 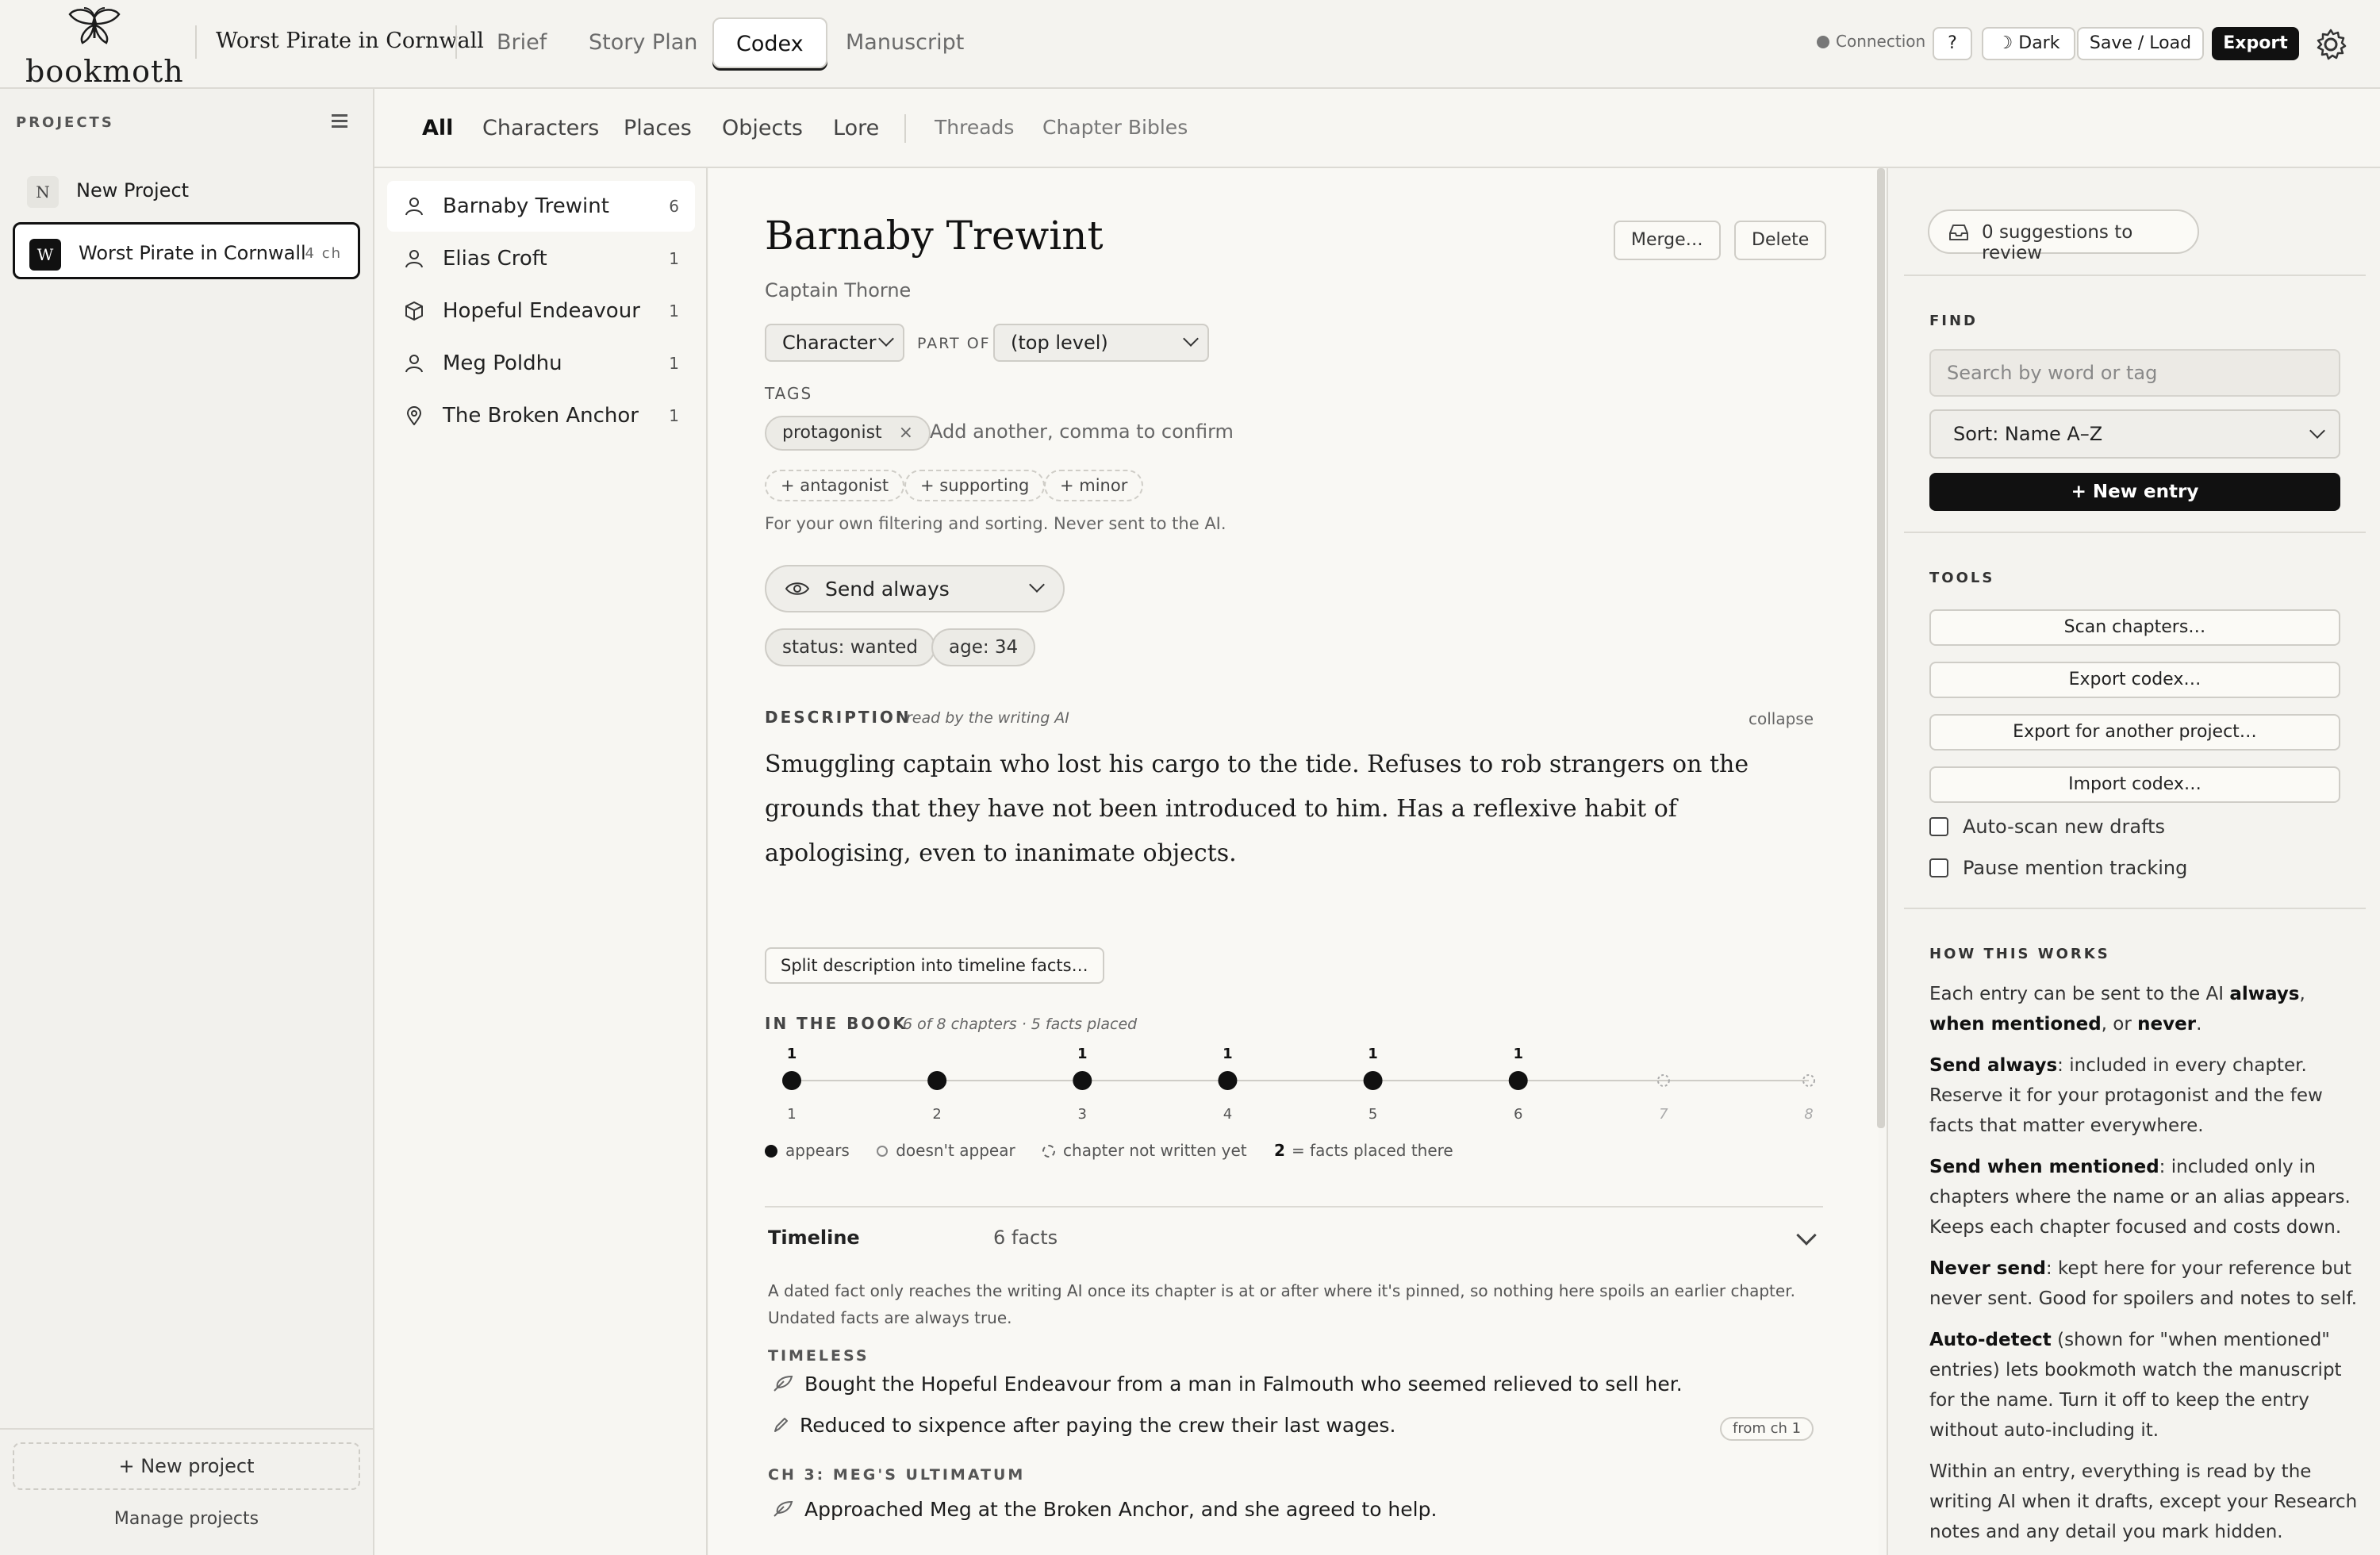 I want to click on filled-dot-icon, so click(x=771, y=1151).